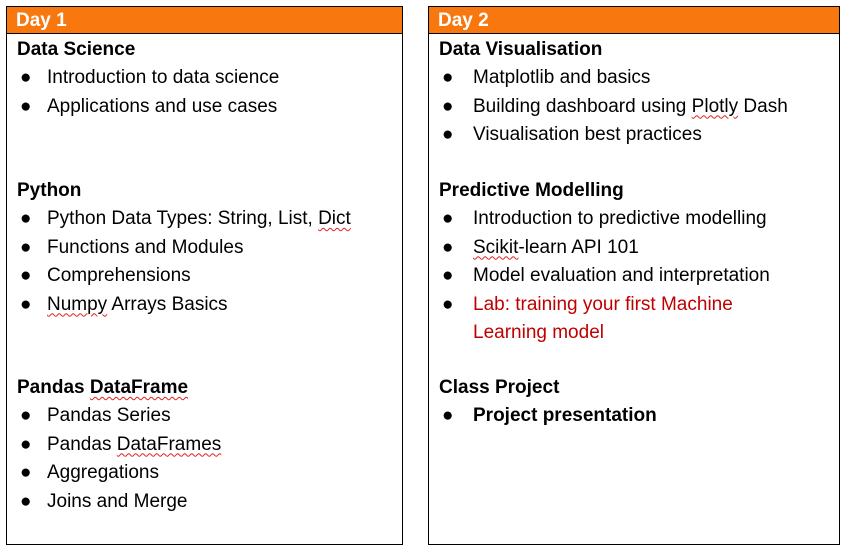 This screenshot has width=845, height=551. I want to click on list-item: ● Pandas DataFrames, so click(204, 445).